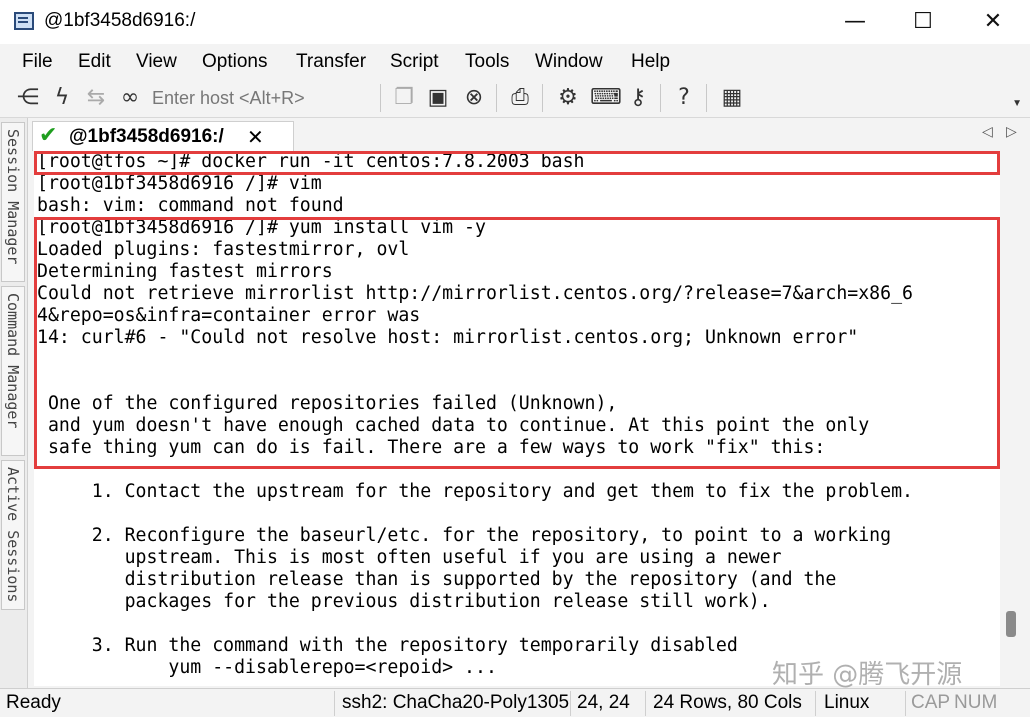 This screenshot has height=717, width=1030. Describe the element at coordinates (568, 98) in the screenshot. I see `gear-icon: ⚙` at that location.